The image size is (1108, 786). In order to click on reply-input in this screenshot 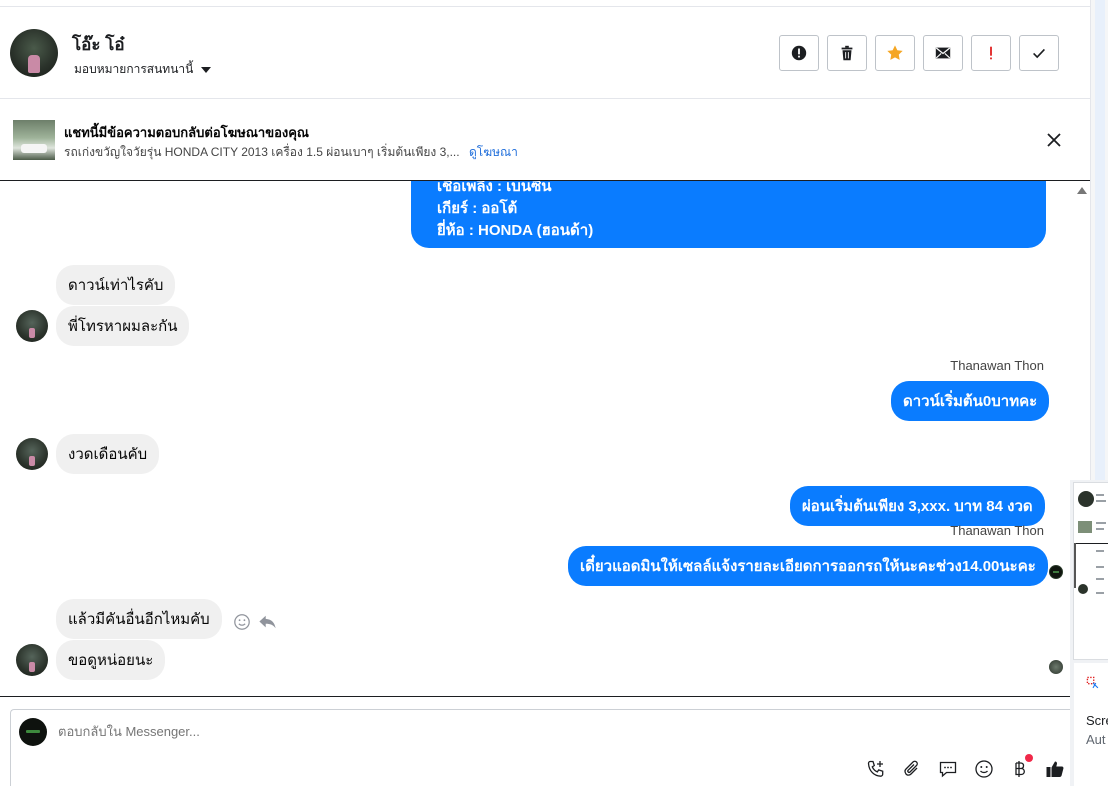, I will do `click(408, 731)`.